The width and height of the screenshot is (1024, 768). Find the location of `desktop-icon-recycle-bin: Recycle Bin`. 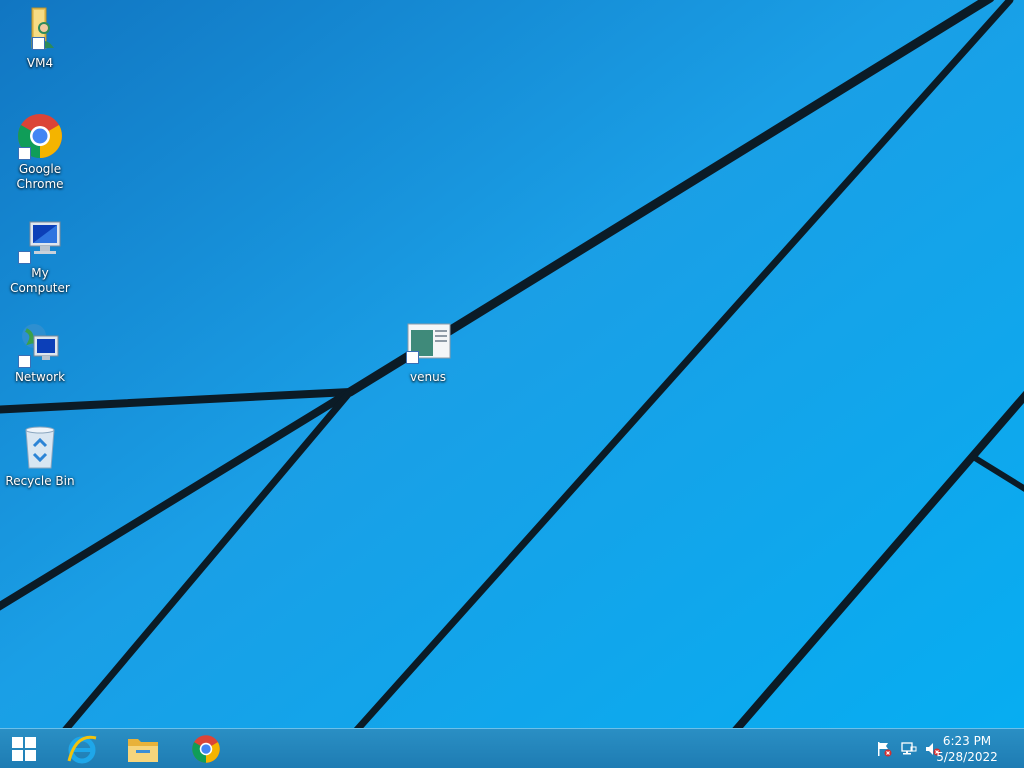

desktop-icon-recycle-bin: Recycle Bin is located at coordinates (40, 456).